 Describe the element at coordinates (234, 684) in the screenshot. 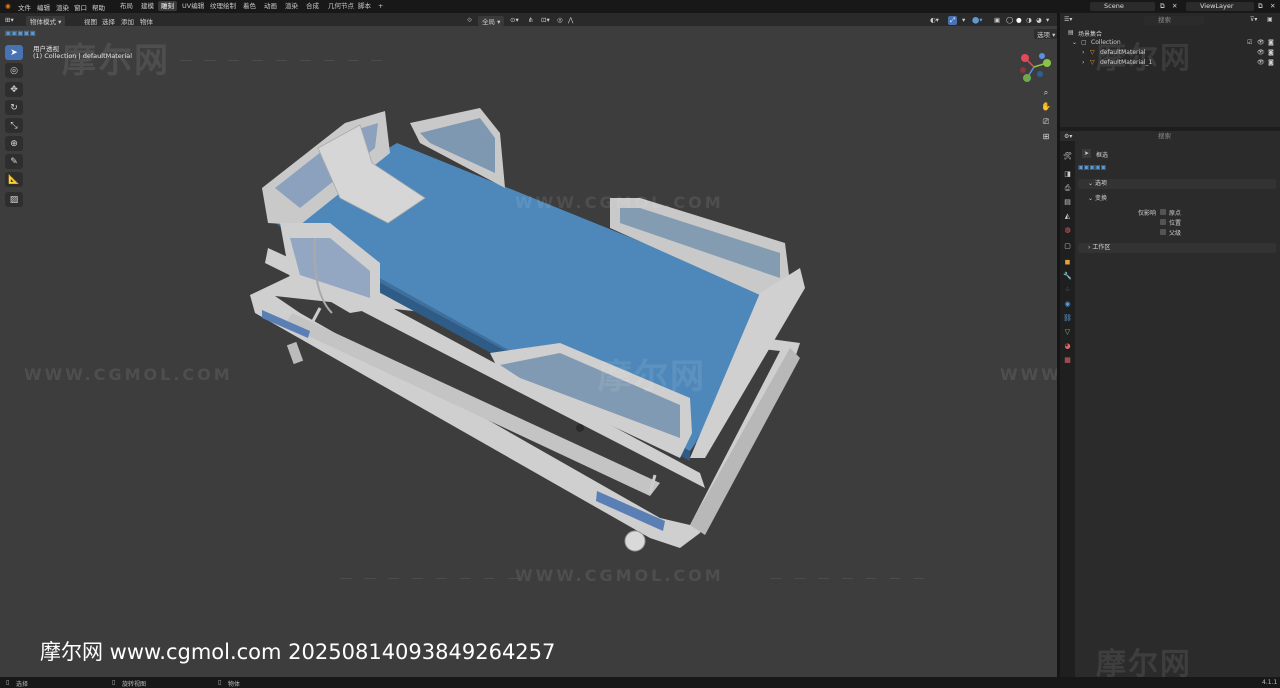

I see `status-object: 物体` at that location.